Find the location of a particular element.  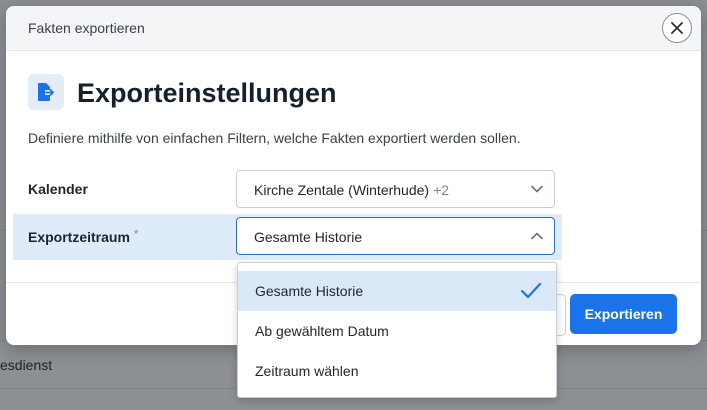

dropdown-option: Zeitraum wählen is located at coordinates (397, 371).